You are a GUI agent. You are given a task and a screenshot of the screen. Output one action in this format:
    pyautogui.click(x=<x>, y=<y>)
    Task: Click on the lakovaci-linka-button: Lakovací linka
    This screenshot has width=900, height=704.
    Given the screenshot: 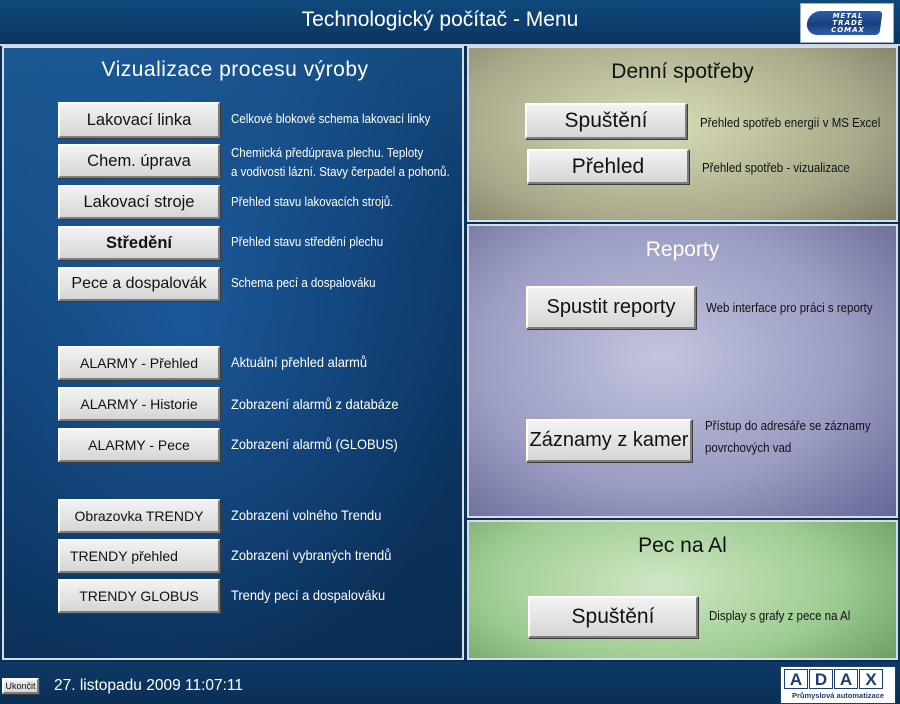 What is the action you would take?
    pyautogui.click(x=139, y=120)
    